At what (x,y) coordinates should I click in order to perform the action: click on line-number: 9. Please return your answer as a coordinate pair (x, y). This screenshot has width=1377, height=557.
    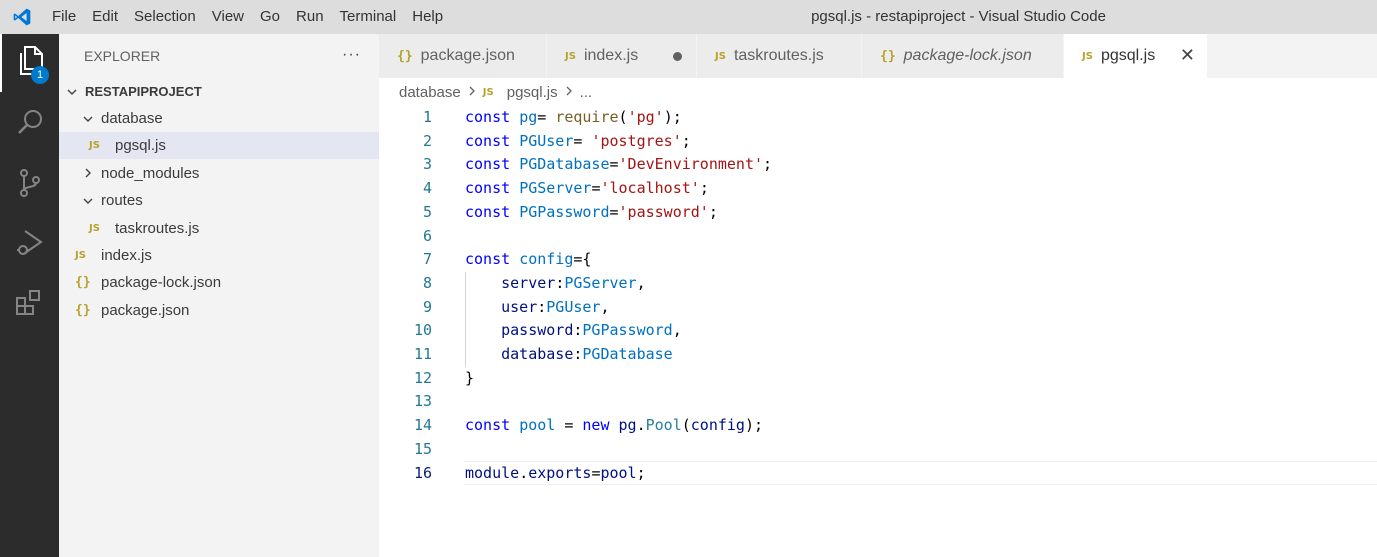
    Looking at the image, I should click on (427, 306).